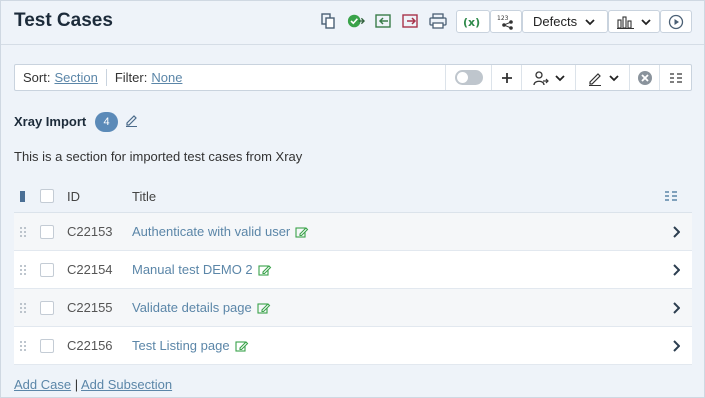  Describe the element at coordinates (90, 345) in the screenshot. I see `case-id: C22156` at that location.